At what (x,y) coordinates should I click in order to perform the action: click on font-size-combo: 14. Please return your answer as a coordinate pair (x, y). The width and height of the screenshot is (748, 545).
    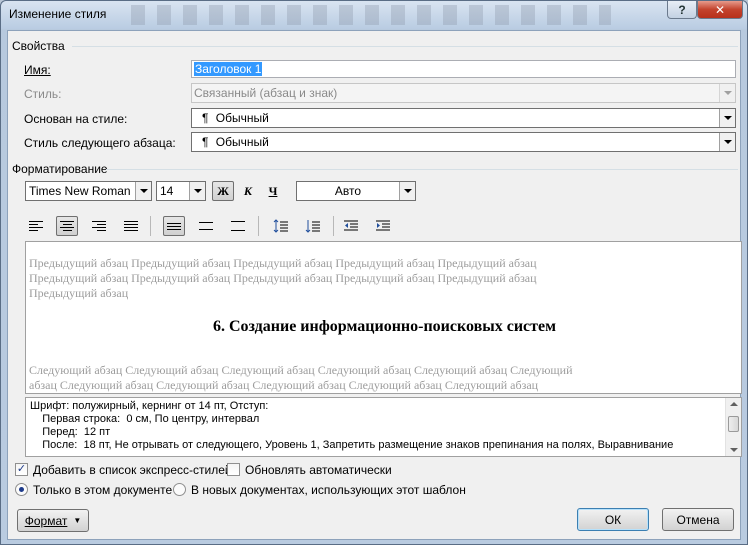
    Looking at the image, I should click on (181, 191).